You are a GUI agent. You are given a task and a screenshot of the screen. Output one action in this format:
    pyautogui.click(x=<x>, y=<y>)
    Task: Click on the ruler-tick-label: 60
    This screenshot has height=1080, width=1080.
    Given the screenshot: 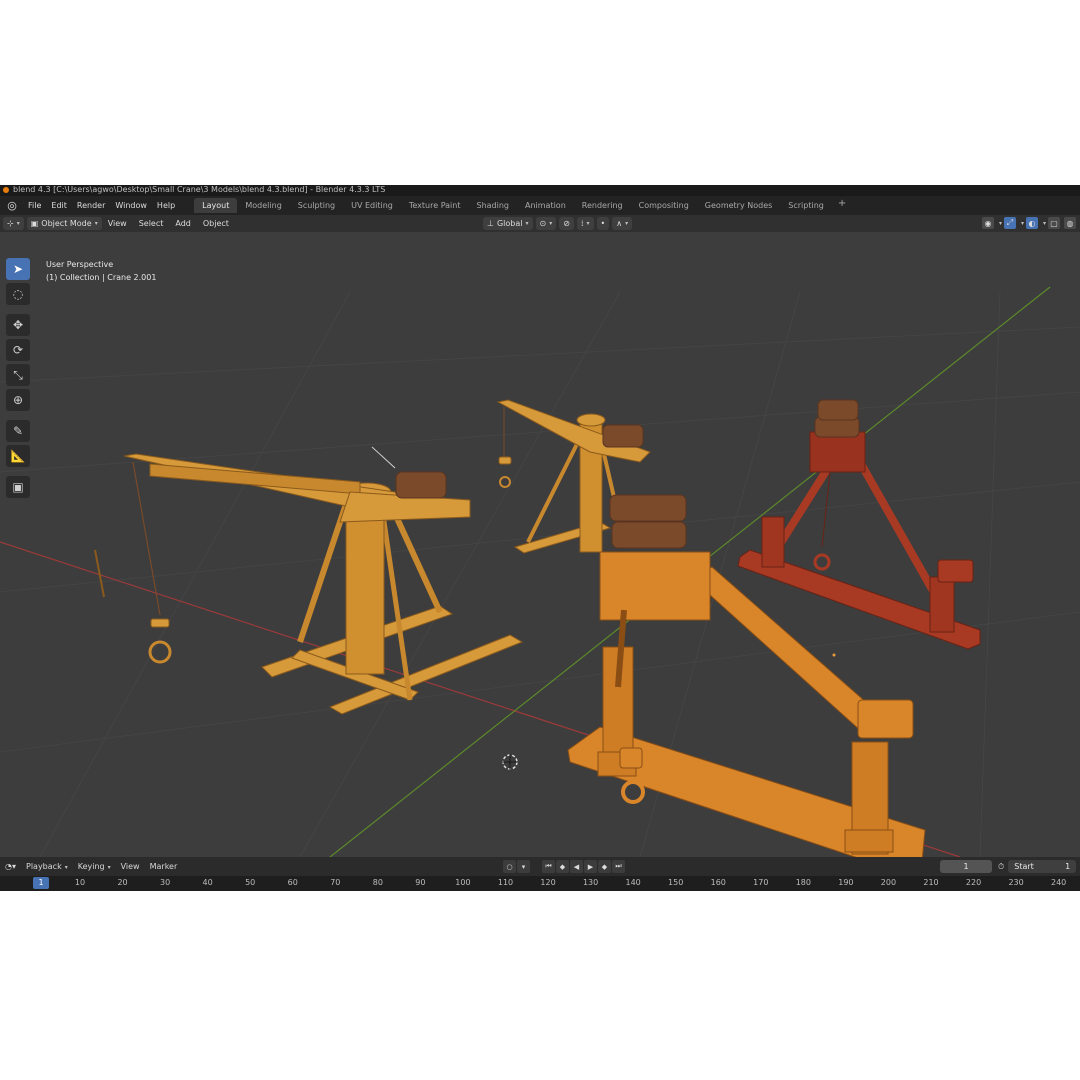 What is the action you would take?
    pyautogui.click(x=292, y=882)
    